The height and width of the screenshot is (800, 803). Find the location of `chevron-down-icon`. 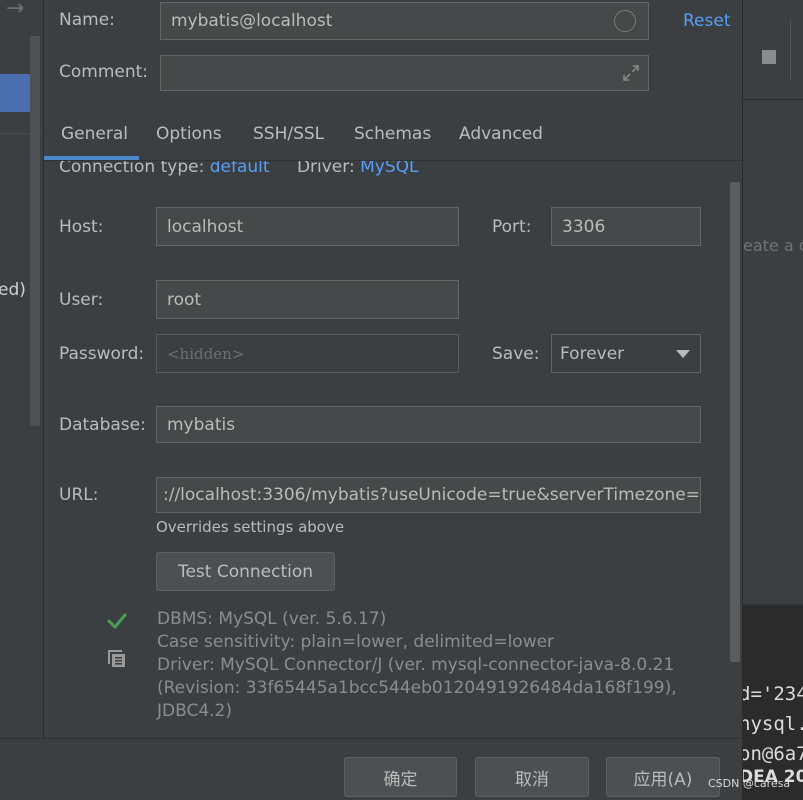

chevron-down-icon is located at coordinates (683, 354).